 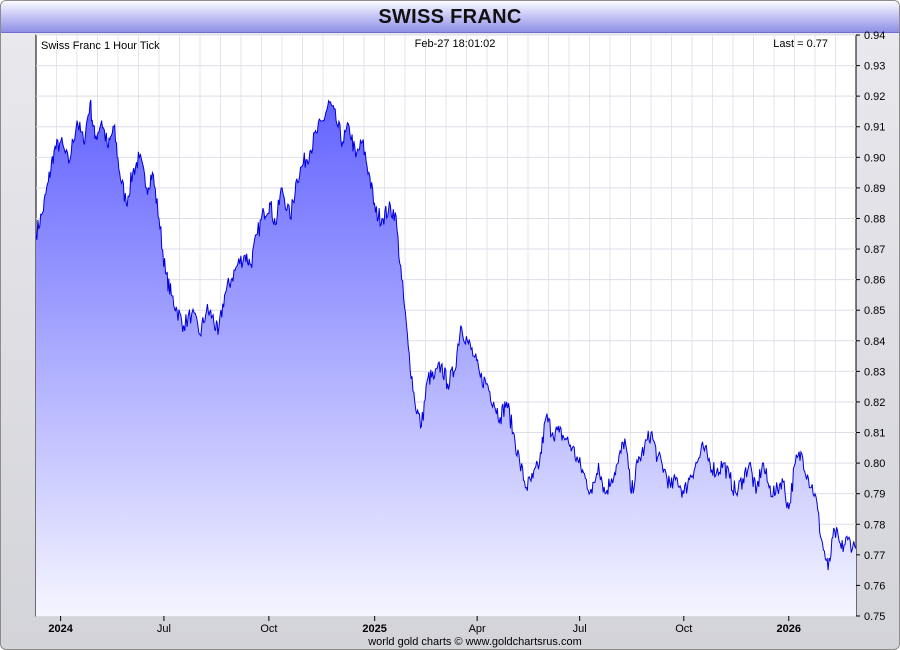 What do you see at coordinates (874, 281) in the screenshot?
I see `y-tick-label: 0.86` at bounding box center [874, 281].